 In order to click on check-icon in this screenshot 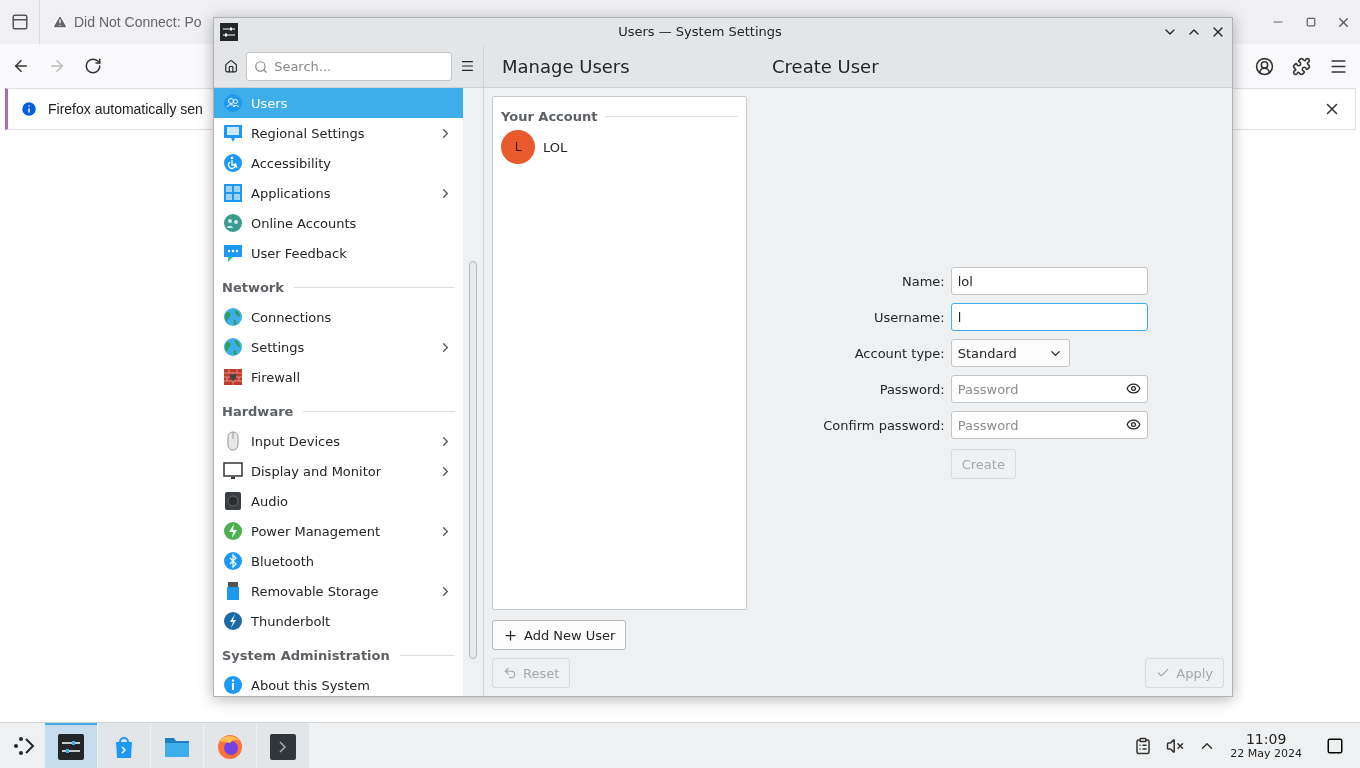, I will do `click(1163, 673)`.